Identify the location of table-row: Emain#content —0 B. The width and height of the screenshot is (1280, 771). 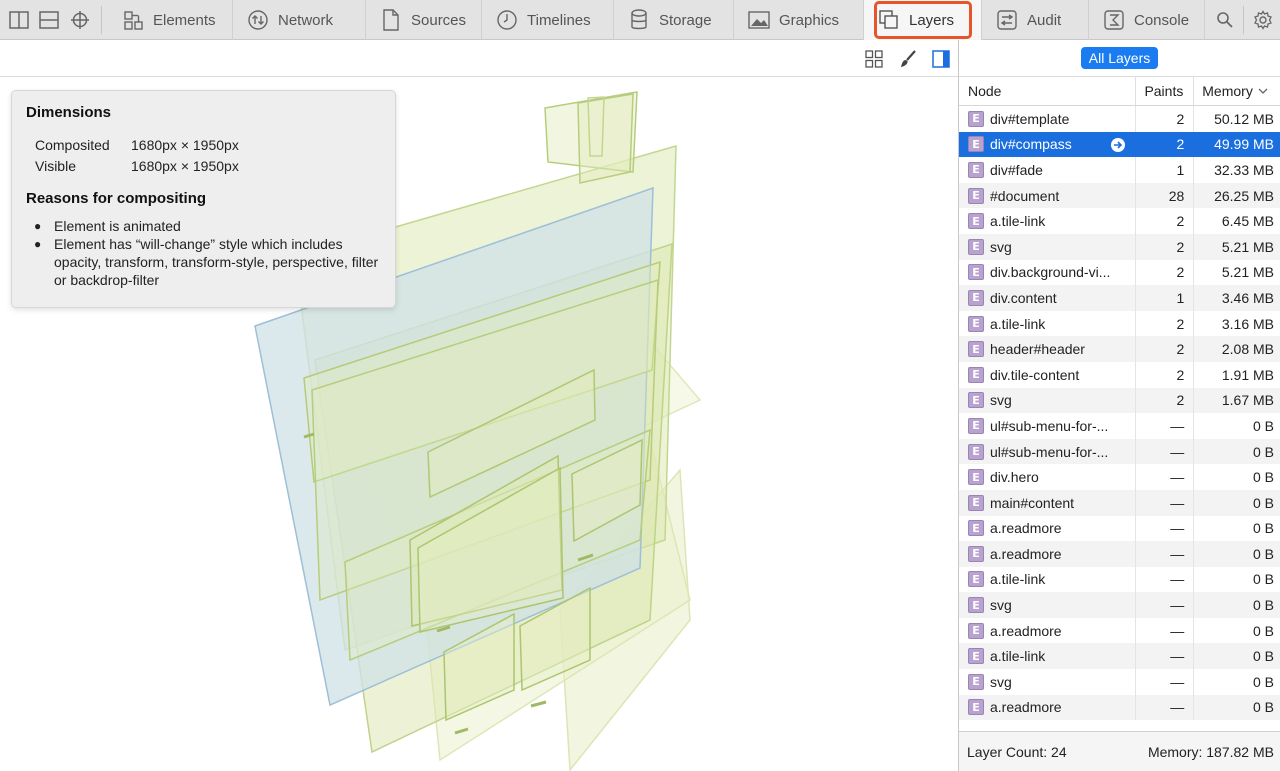
(1119, 502).